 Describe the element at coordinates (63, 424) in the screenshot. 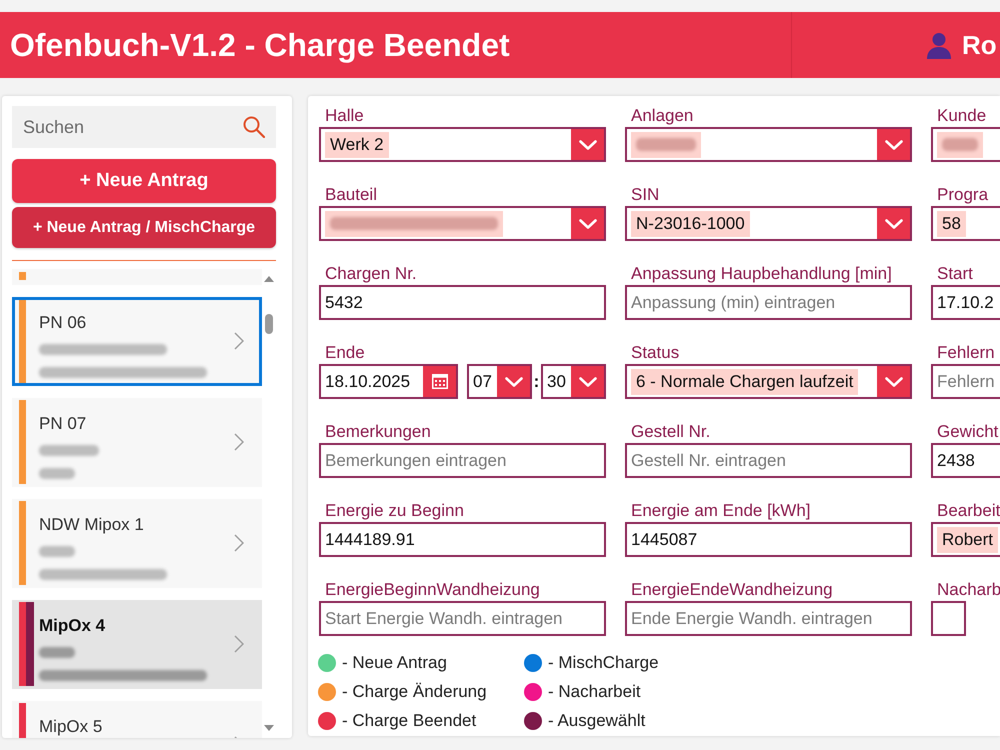

I see `item-title: PN 07` at that location.